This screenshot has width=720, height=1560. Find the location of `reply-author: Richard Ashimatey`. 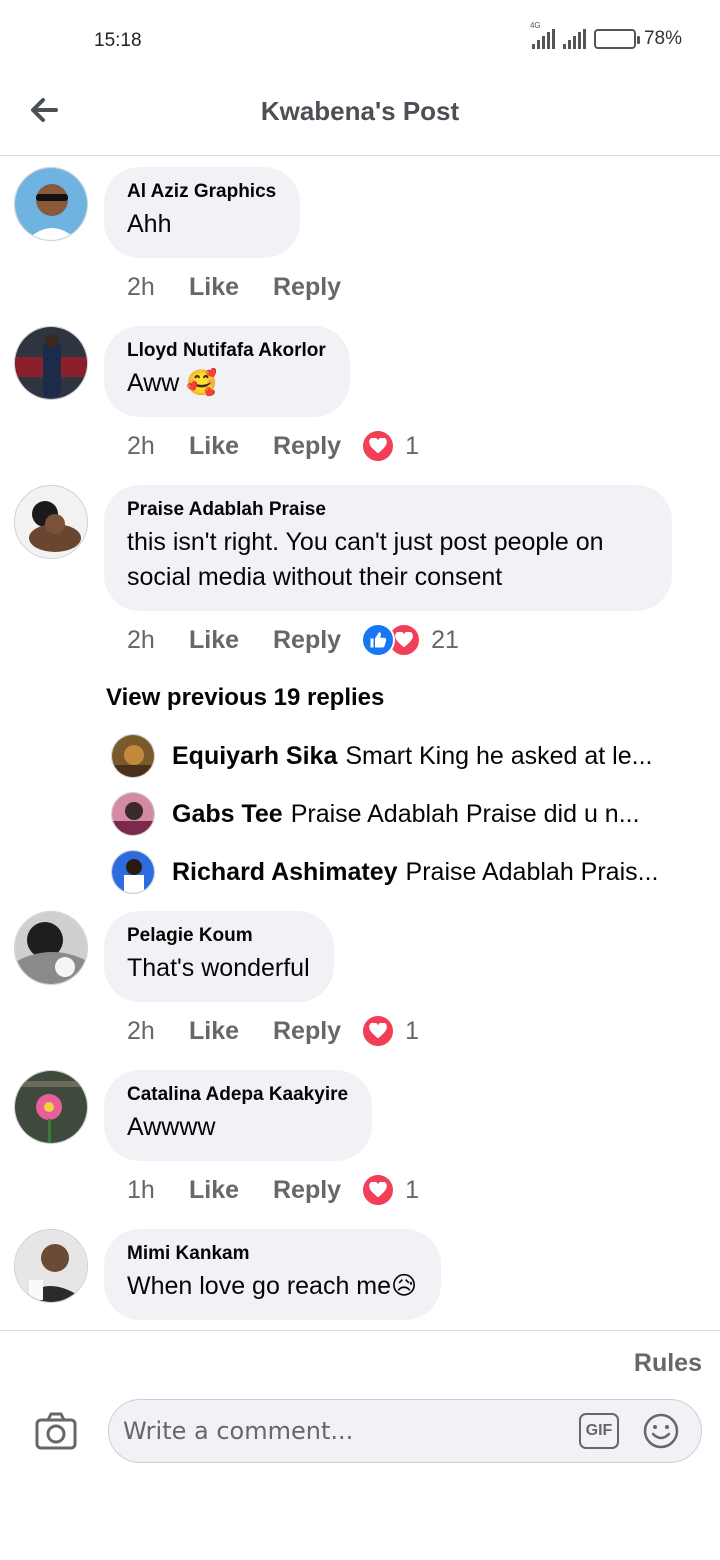

reply-author: Richard Ashimatey is located at coordinates (285, 872).